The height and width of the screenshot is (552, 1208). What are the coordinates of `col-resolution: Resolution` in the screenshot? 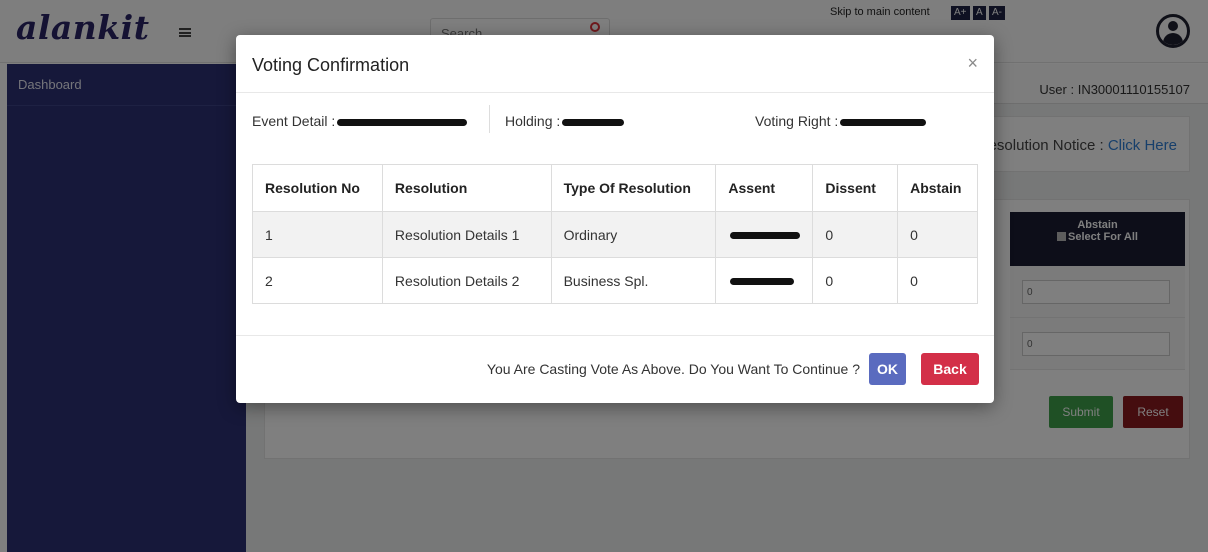 It's located at (466, 188).